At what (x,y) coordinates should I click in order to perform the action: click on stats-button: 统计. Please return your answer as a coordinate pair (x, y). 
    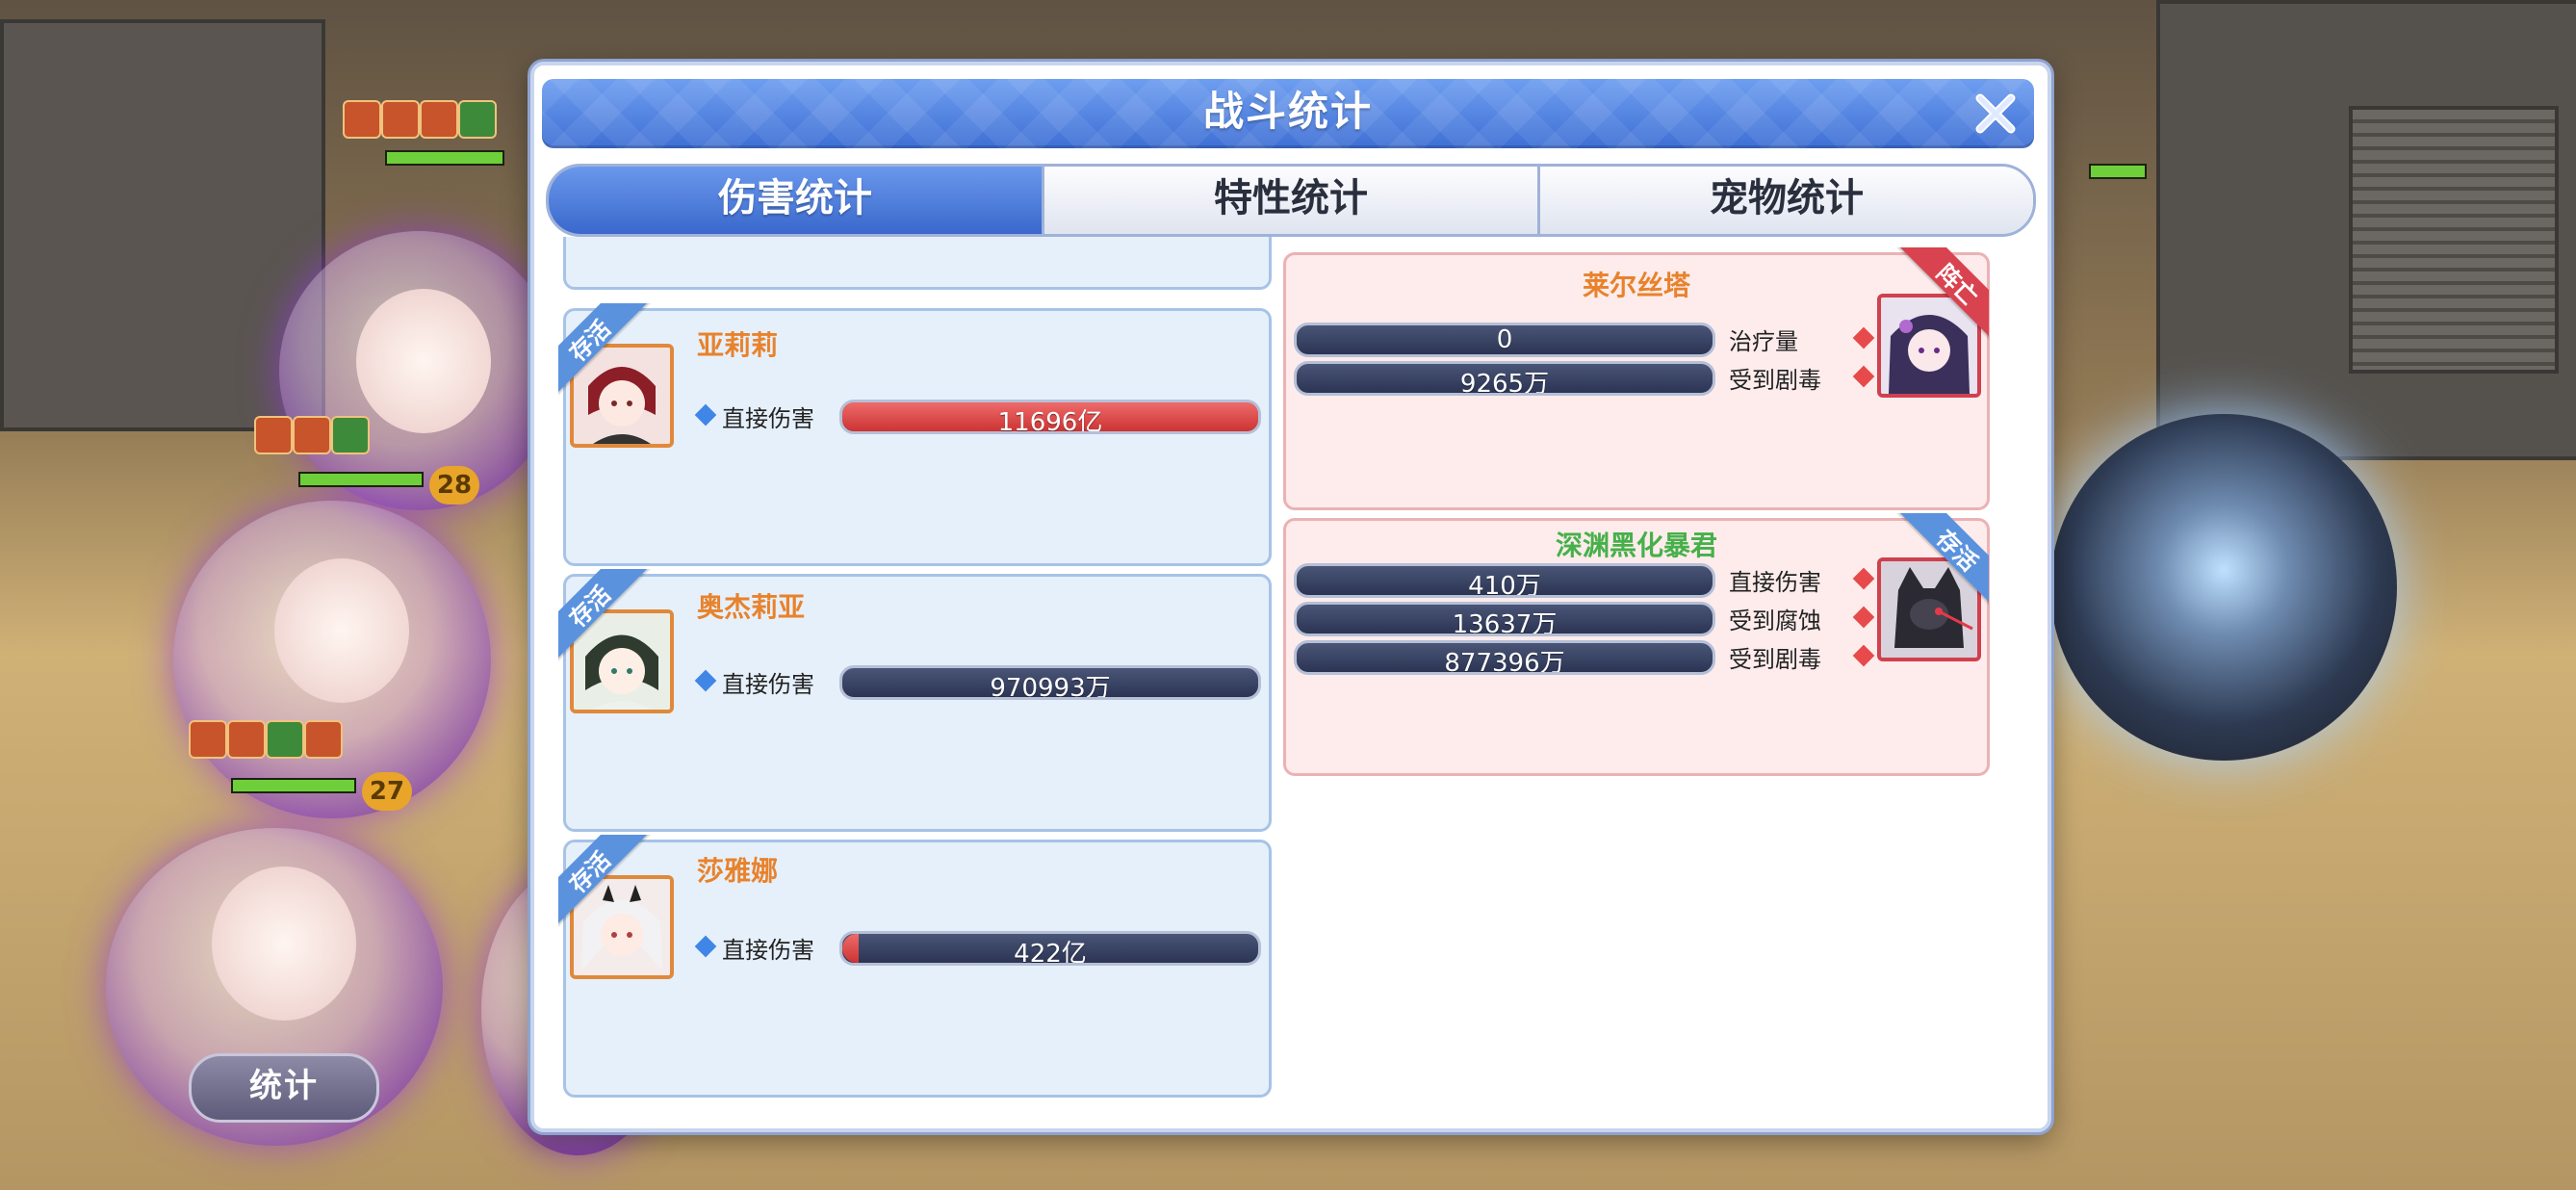
    Looking at the image, I should click on (284, 1088).